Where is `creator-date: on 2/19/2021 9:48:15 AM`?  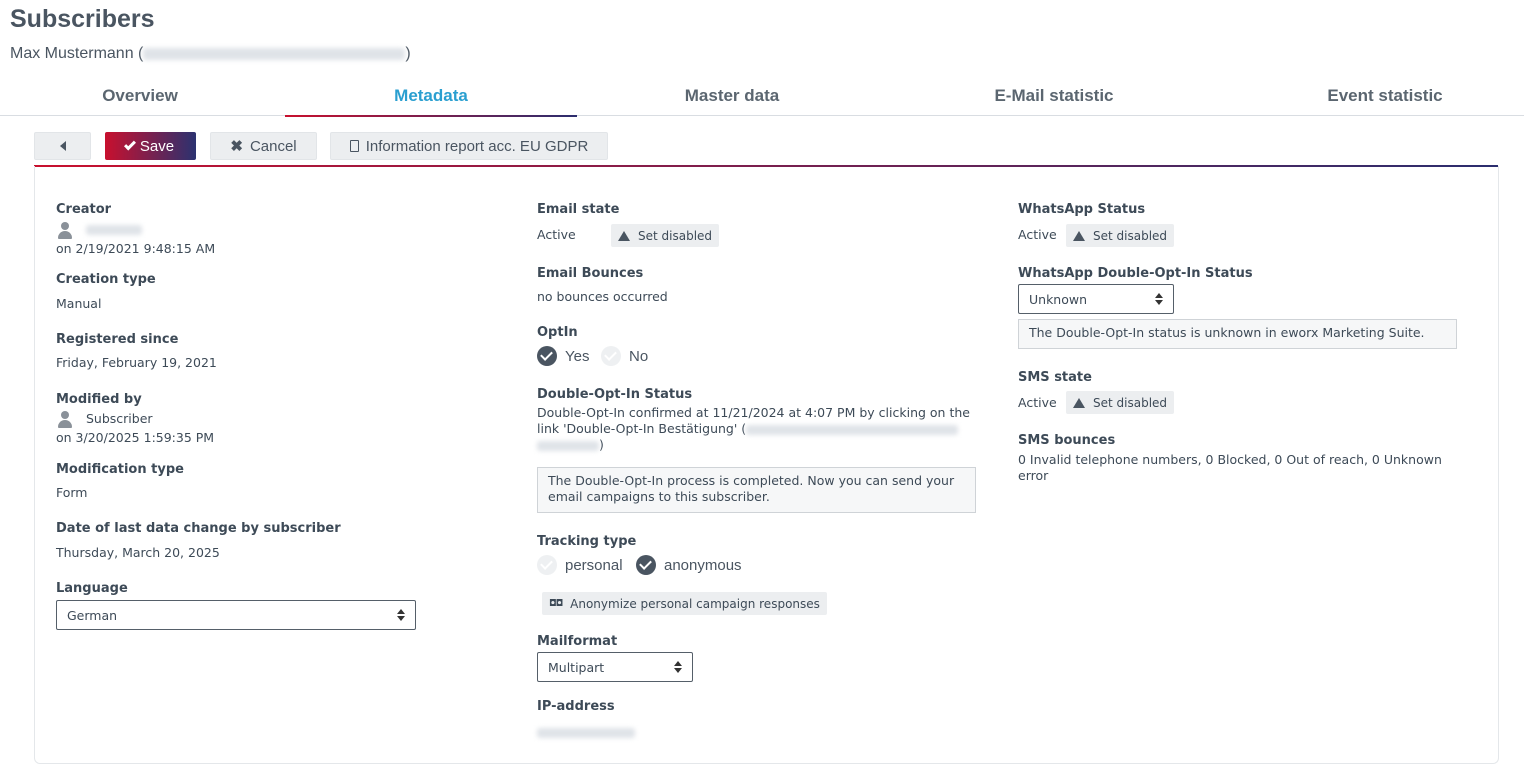
creator-date: on 2/19/2021 9:48:15 AM is located at coordinates (136, 248).